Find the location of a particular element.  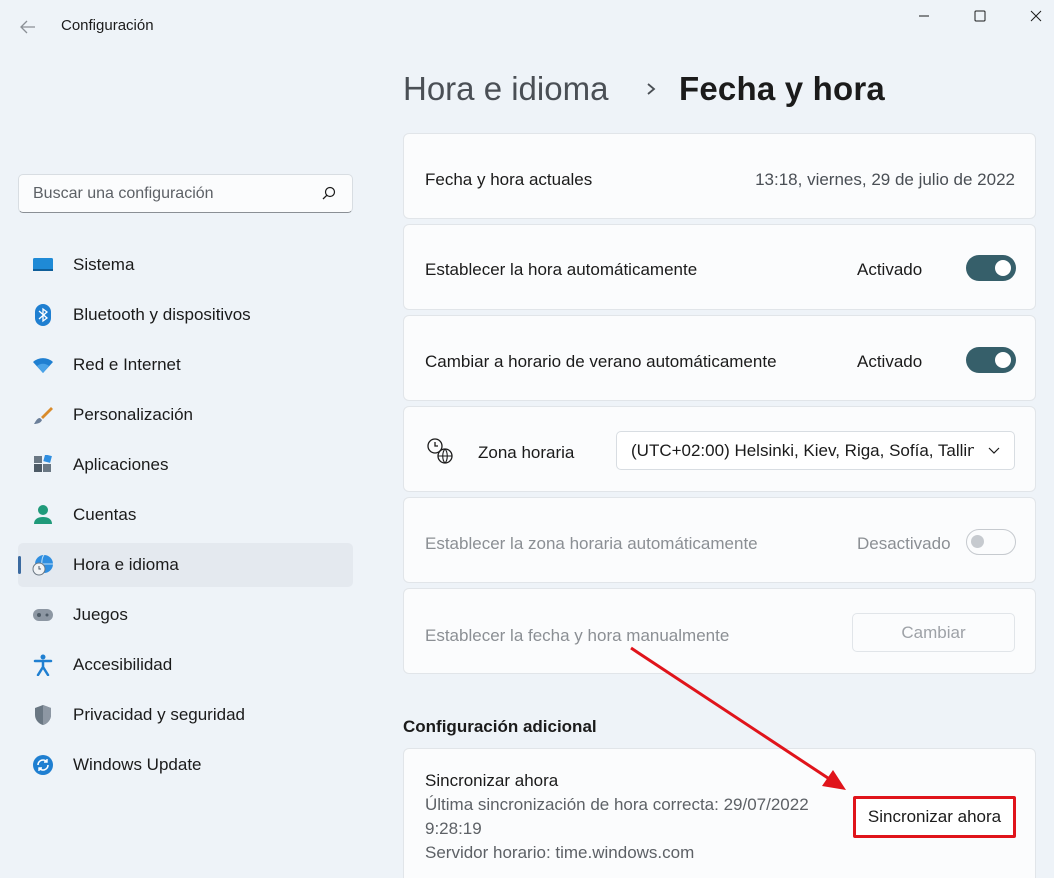

minimize-icon is located at coordinates (924, 16).